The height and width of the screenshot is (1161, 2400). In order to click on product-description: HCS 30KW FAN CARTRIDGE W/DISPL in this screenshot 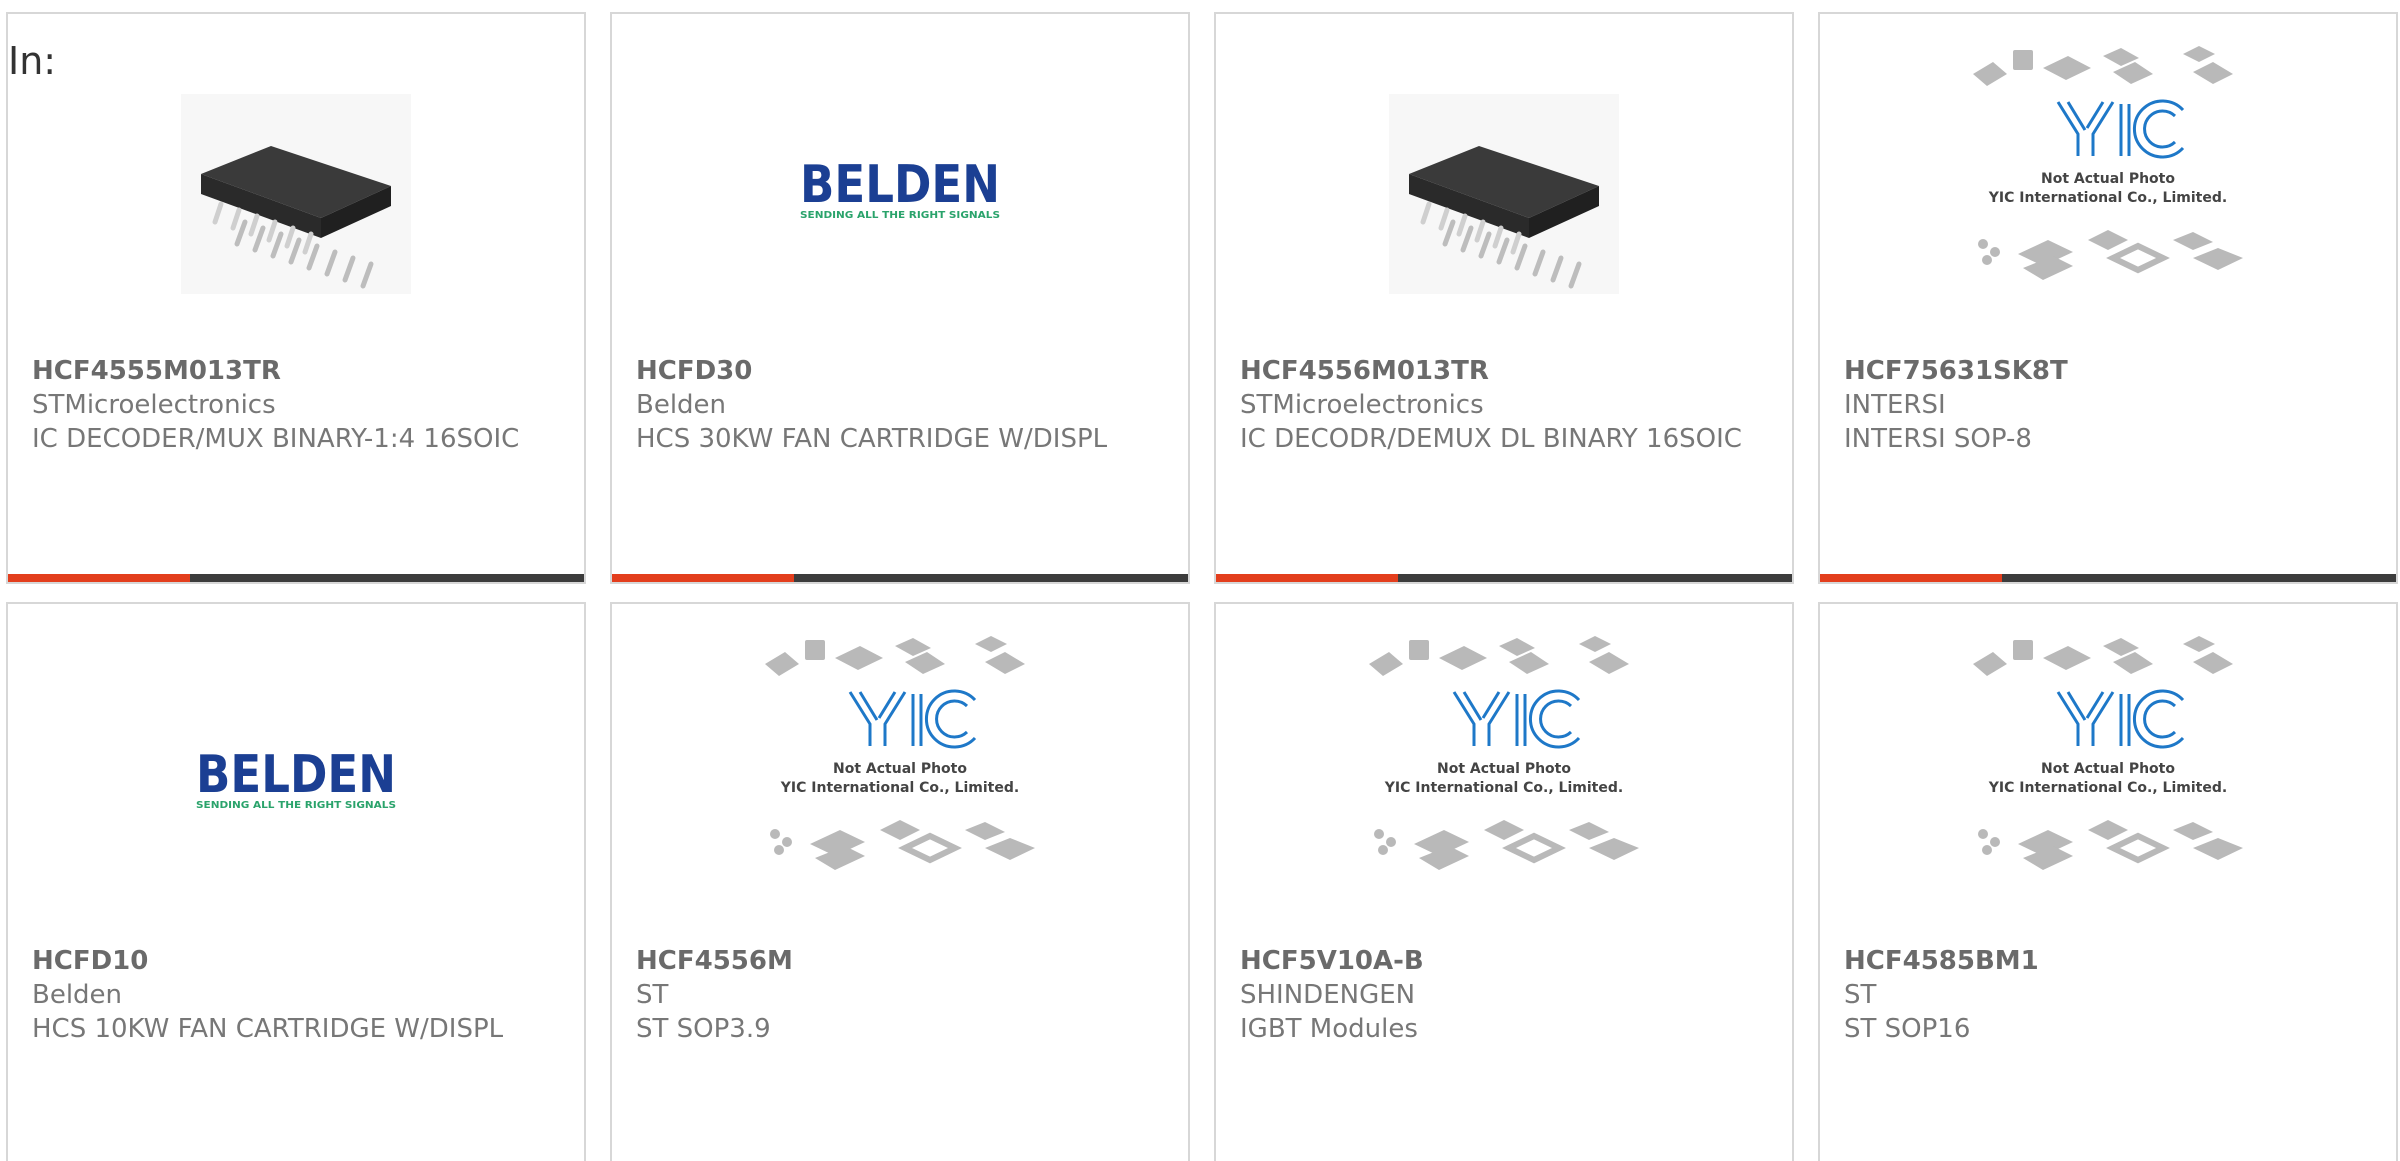, I will do `click(872, 439)`.